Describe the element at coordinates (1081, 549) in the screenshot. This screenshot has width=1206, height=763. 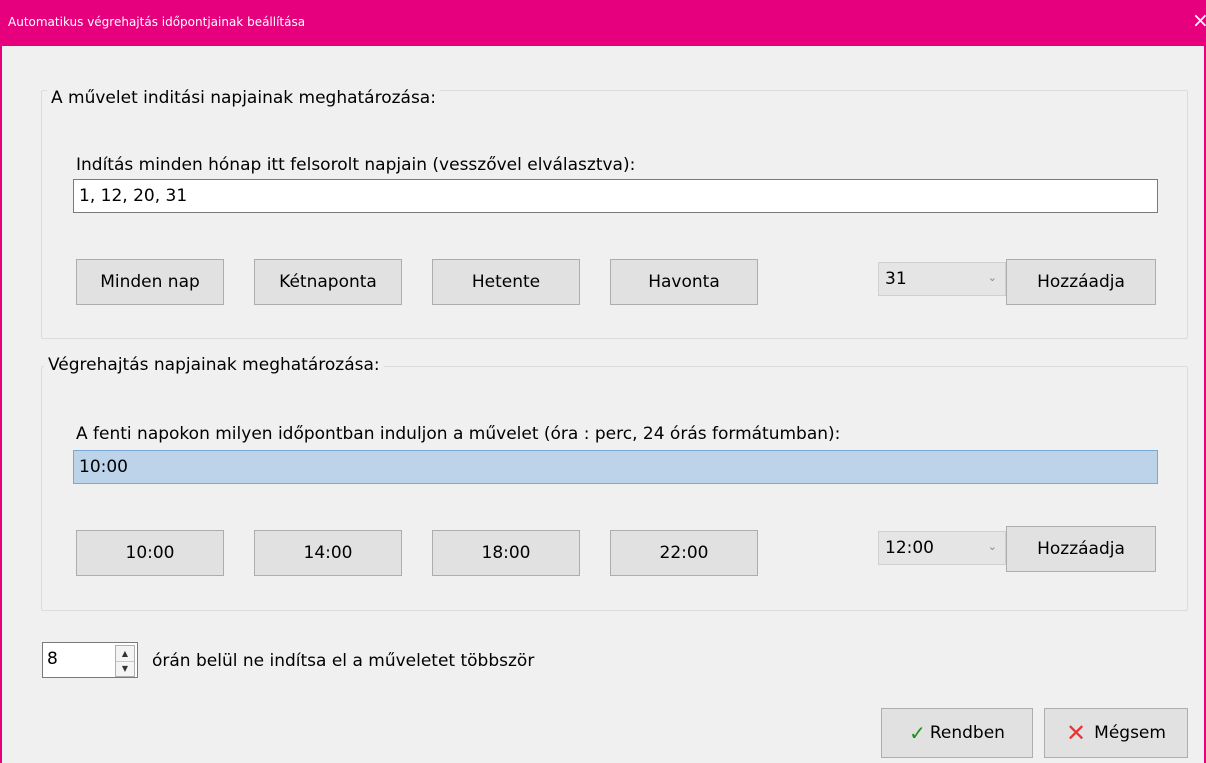
I see `add-time-button: Hozzáadja` at that location.